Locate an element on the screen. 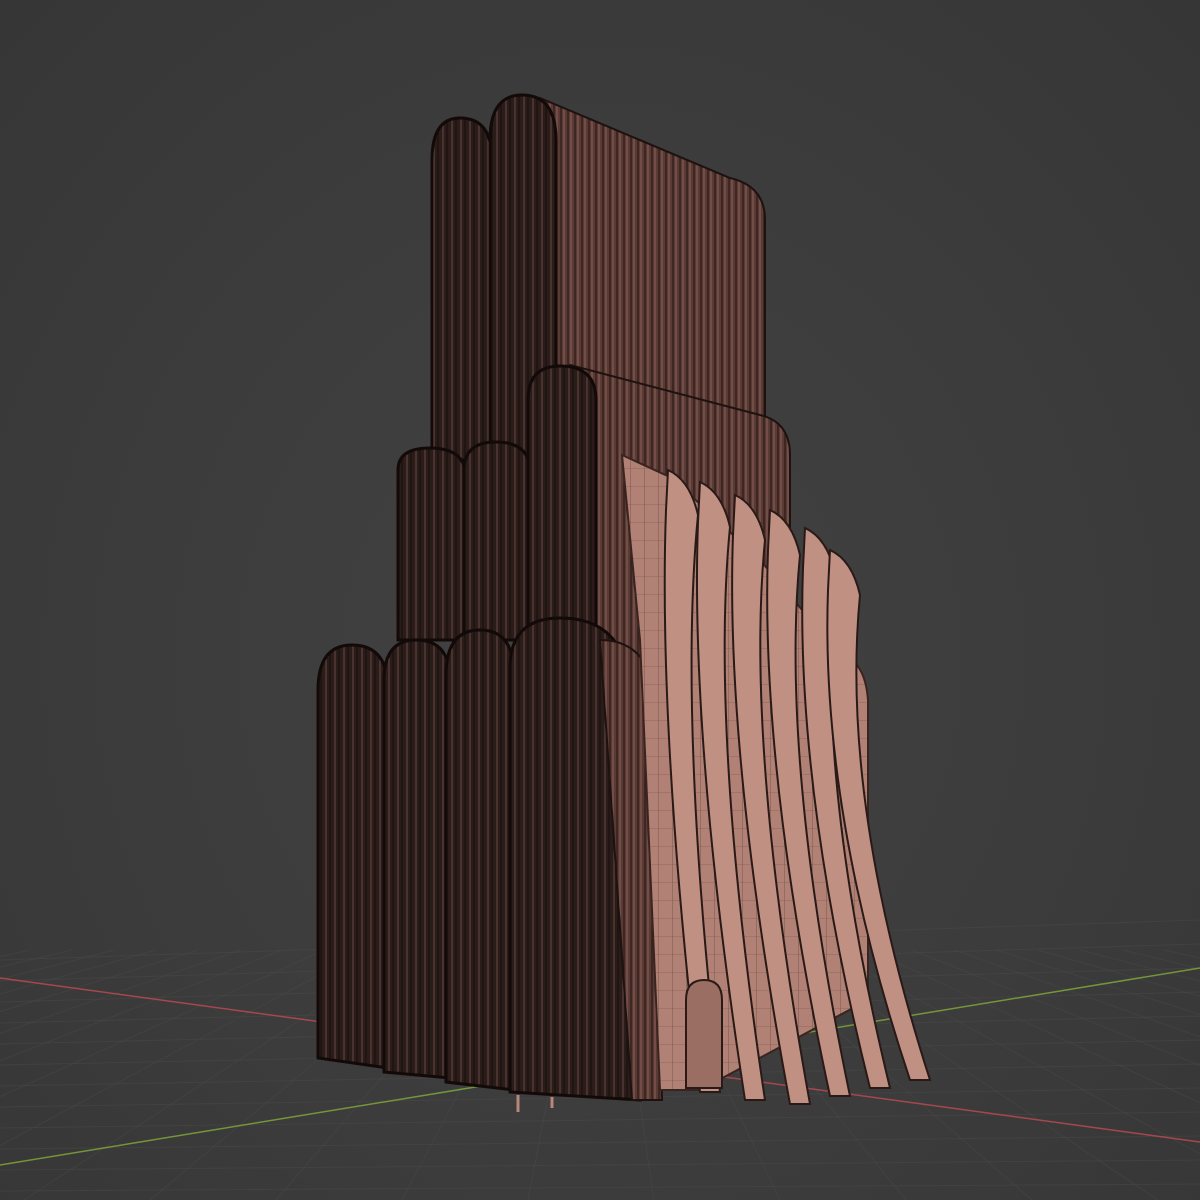  bottom-tier is located at coordinates (490, 859).